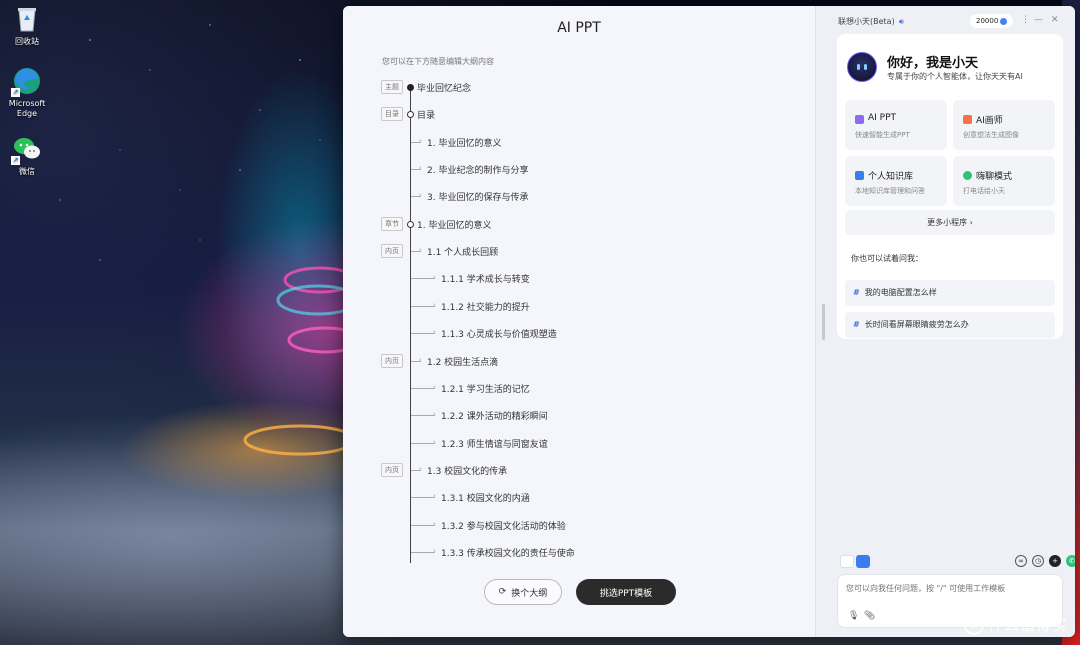 The image size is (1080, 645). I want to click on assistant-title: 联想小天(Beta) 🔊︎, so click(871, 21).